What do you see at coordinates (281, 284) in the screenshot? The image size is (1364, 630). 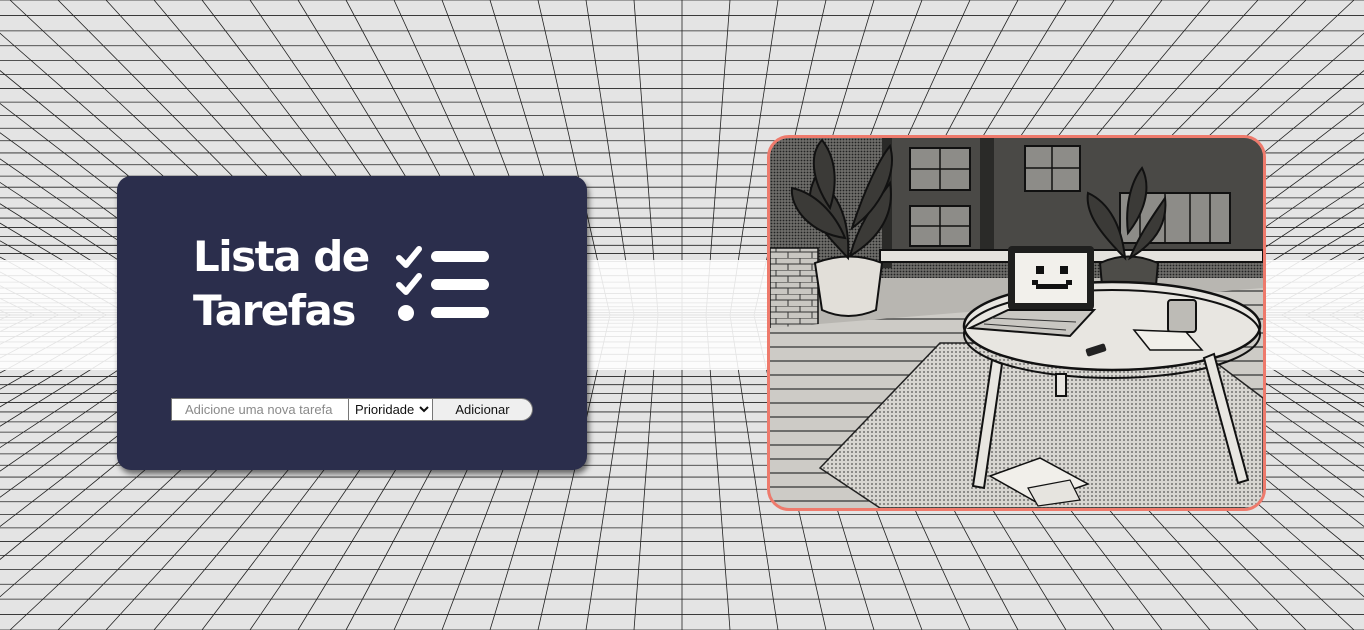 I see `page-title: Lista de Tarefas` at bounding box center [281, 284].